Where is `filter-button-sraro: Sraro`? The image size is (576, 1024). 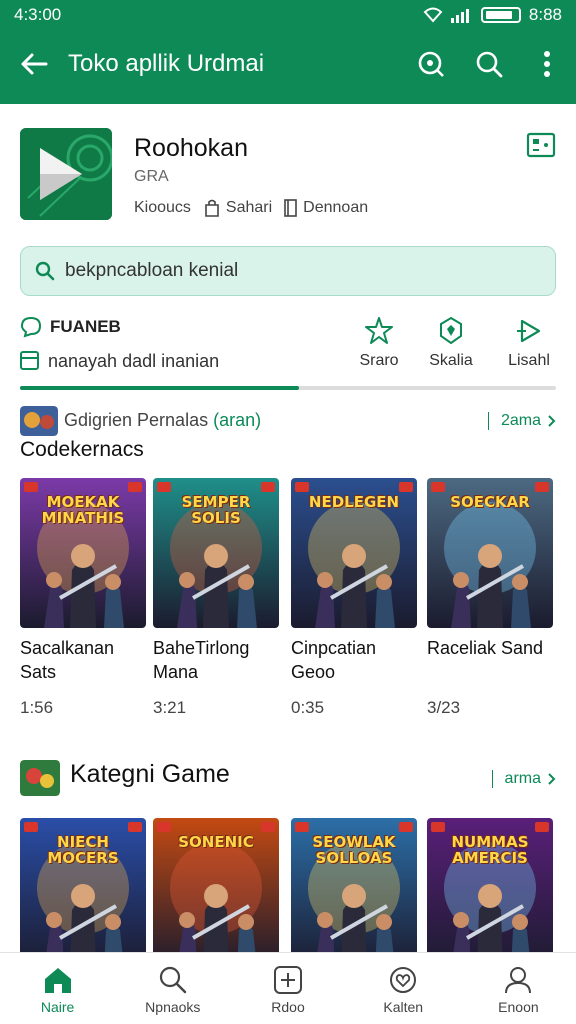 filter-button-sraro: Sraro is located at coordinates (379, 343).